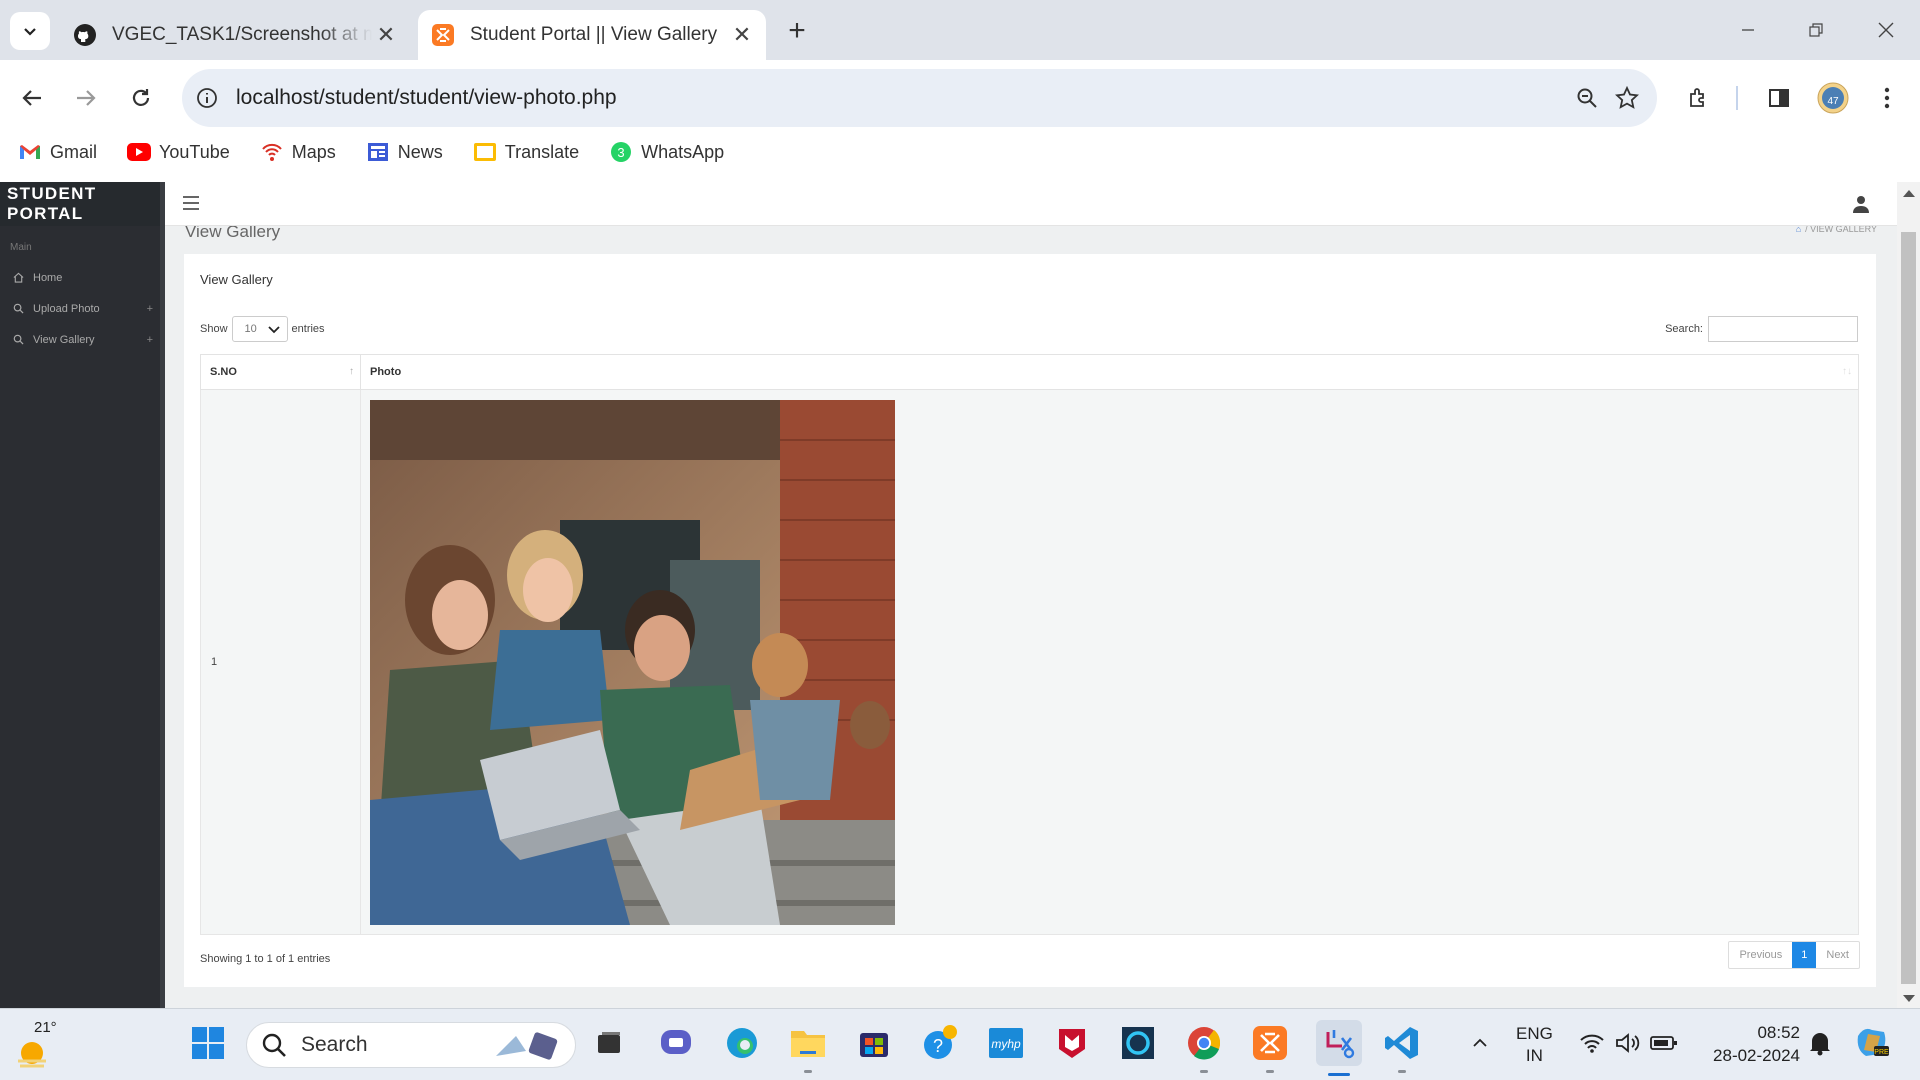 This screenshot has width=1920, height=1080. Describe the element at coordinates (223, 372) in the screenshot. I see `column-label: S.NO` at that location.